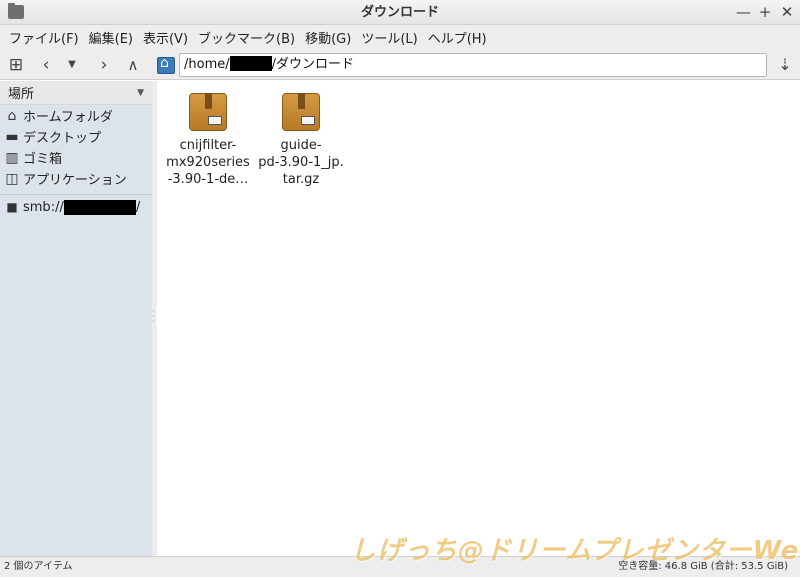 The width and height of the screenshot is (800, 577). I want to click on file-name: guide- pd-3.90-1_jp. tar.gz, so click(301, 162).